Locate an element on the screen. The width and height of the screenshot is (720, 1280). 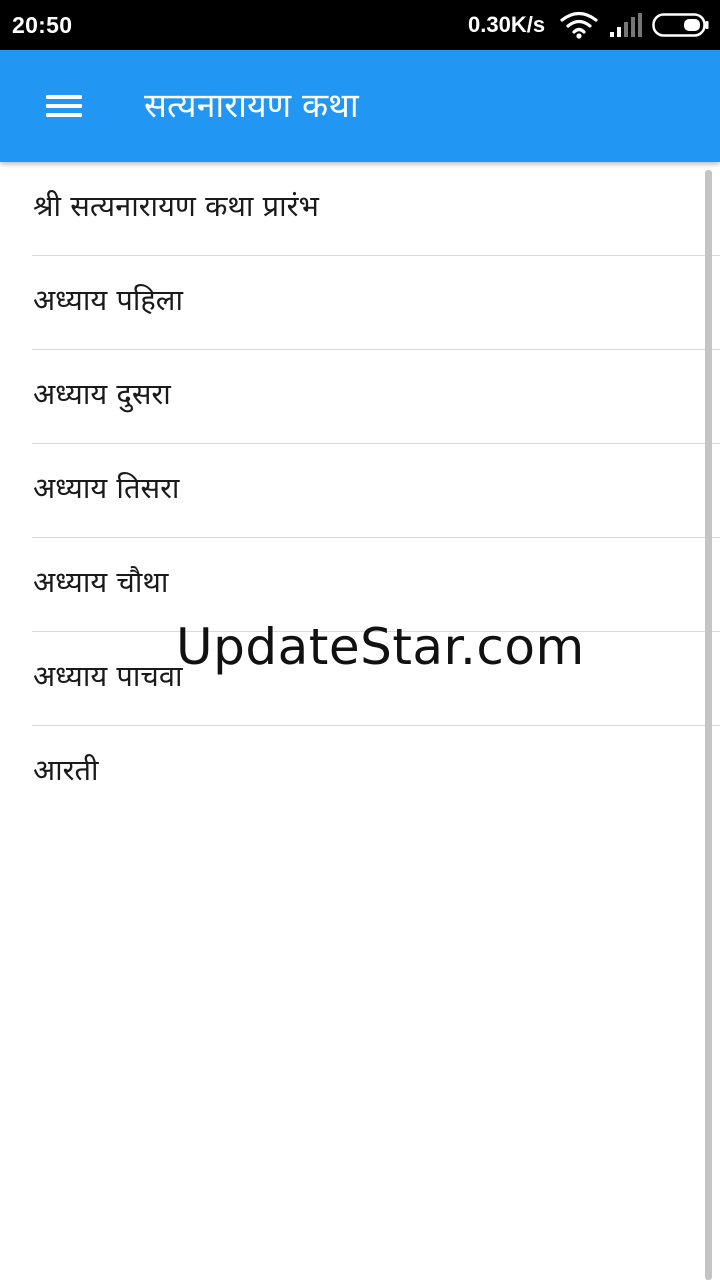
chapter-item-aarti: आरती is located at coordinates (376, 772).